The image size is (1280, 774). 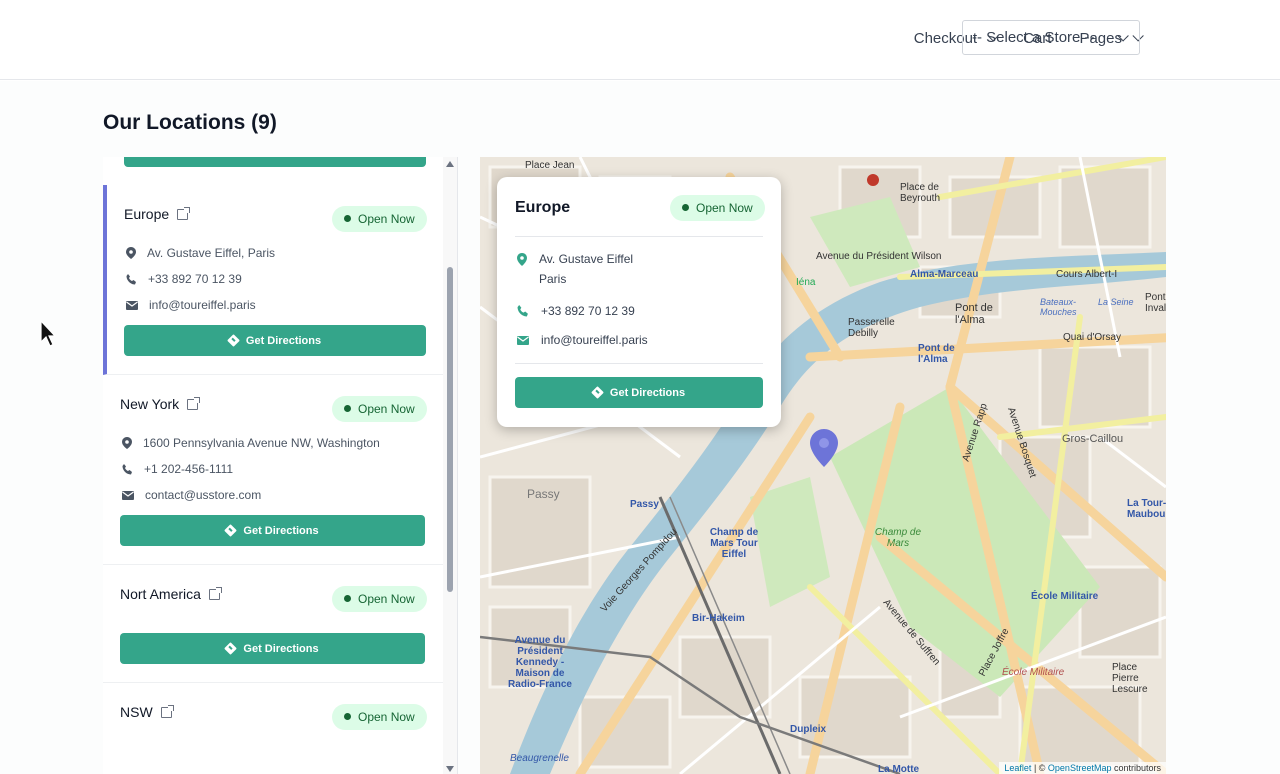 I want to click on popup-email: info@toureiffel.paris, so click(x=582, y=340).